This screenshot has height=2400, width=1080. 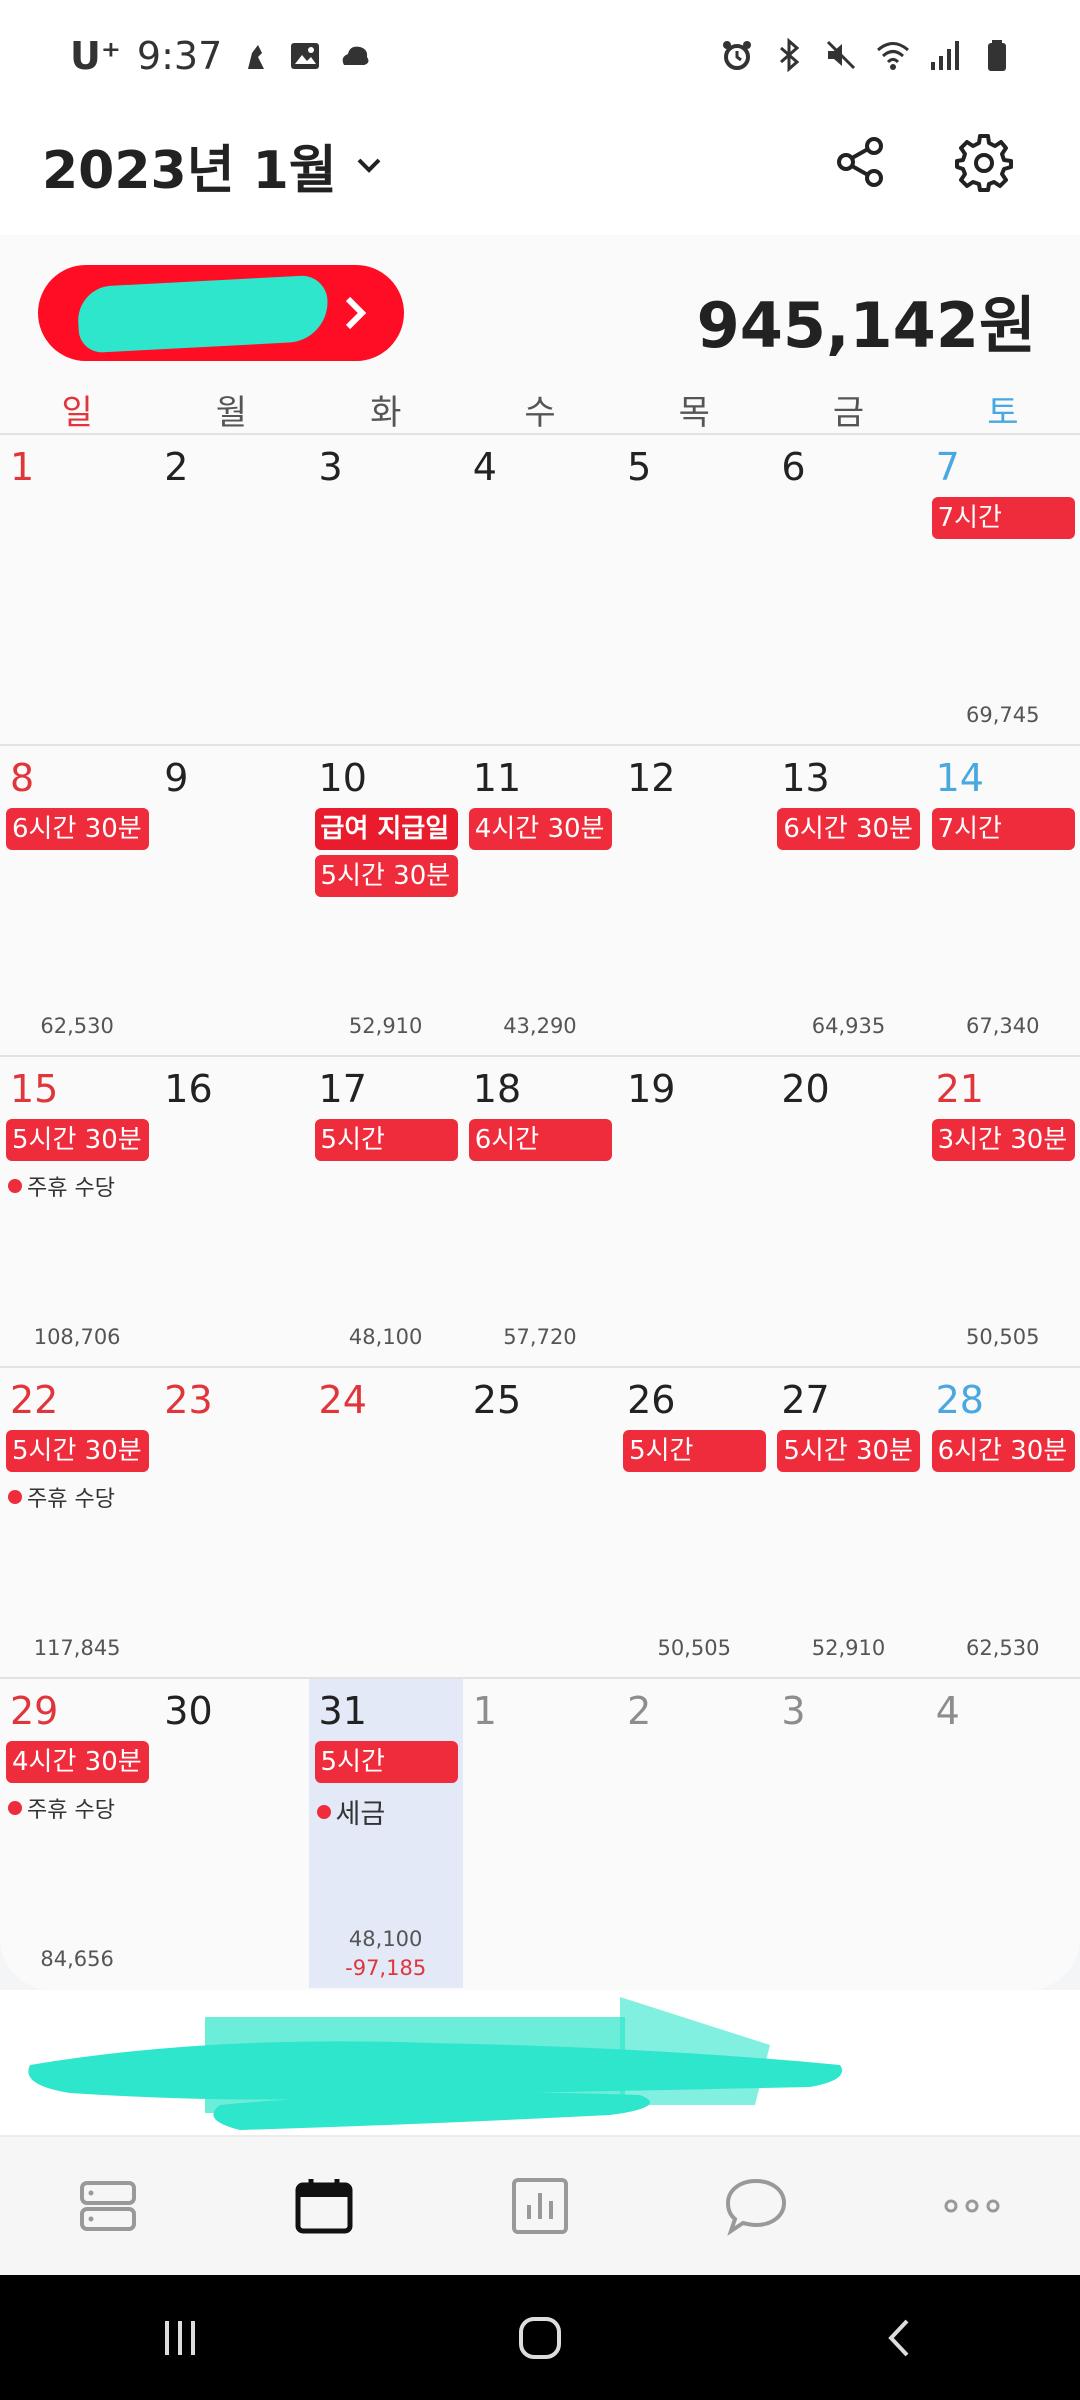 What do you see at coordinates (860, 162) in the screenshot?
I see `share-button` at bounding box center [860, 162].